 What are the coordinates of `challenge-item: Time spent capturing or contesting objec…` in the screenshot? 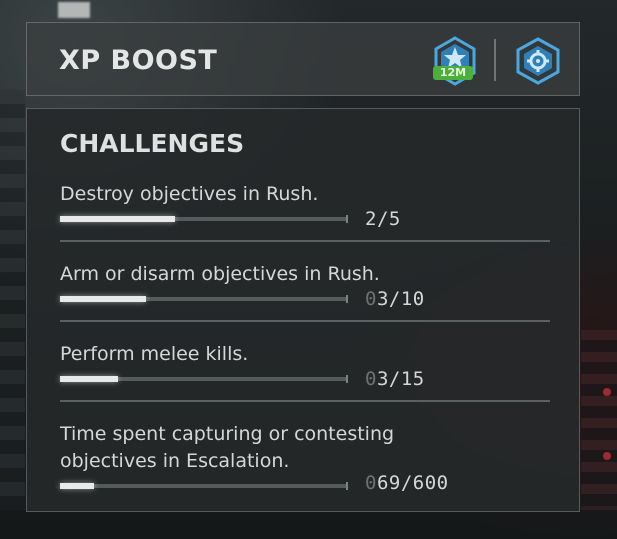 It's located at (305, 457).